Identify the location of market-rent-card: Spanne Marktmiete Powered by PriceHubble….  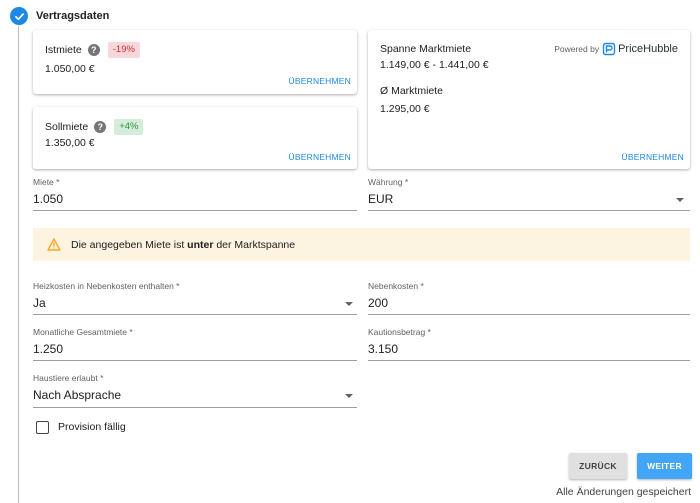
(529, 99).